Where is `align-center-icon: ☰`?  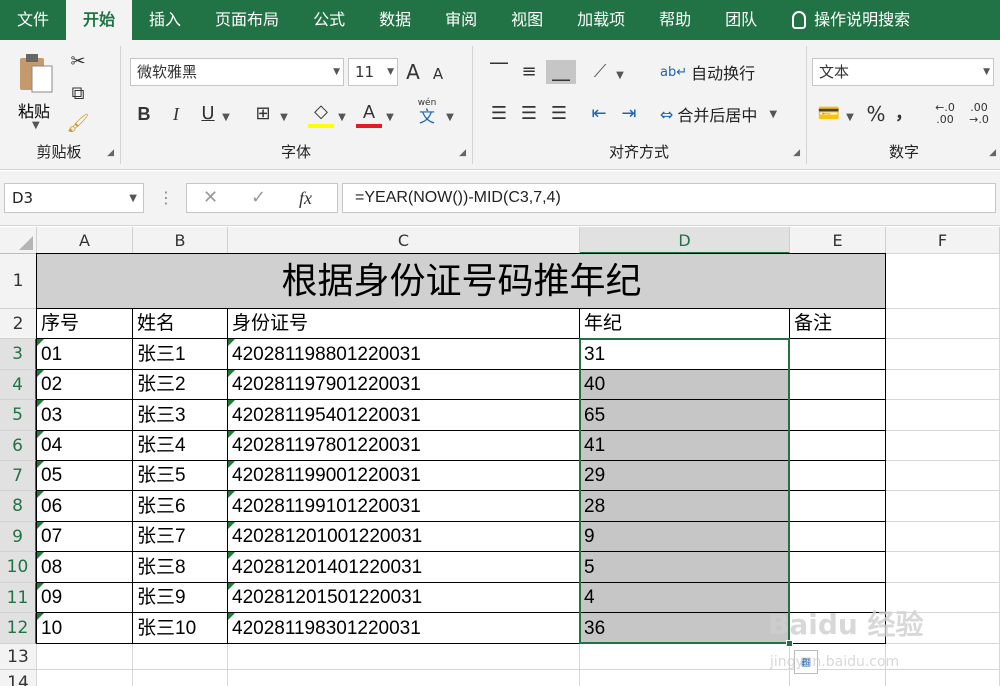 align-center-icon: ☰ is located at coordinates (529, 114).